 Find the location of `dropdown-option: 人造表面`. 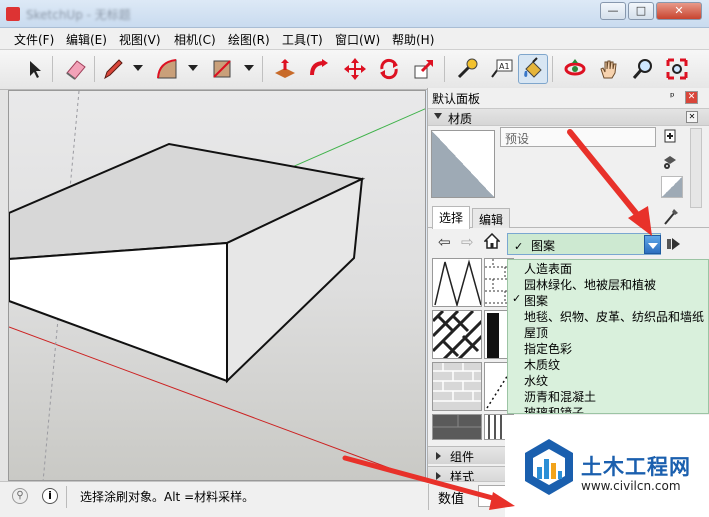

dropdown-option: 人造表面 is located at coordinates (548, 268).